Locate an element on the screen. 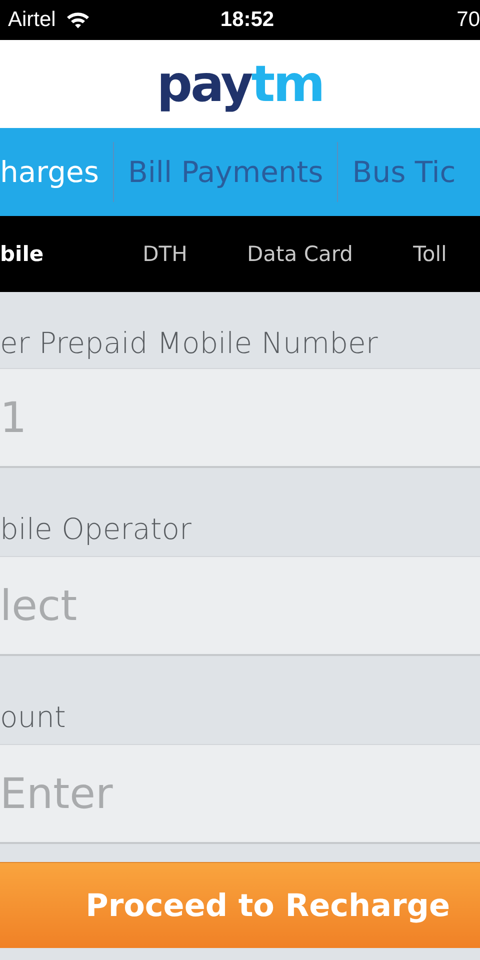 The height and width of the screenshot is (960, 480). input-field: Enter is located at coordinates (240, 794).